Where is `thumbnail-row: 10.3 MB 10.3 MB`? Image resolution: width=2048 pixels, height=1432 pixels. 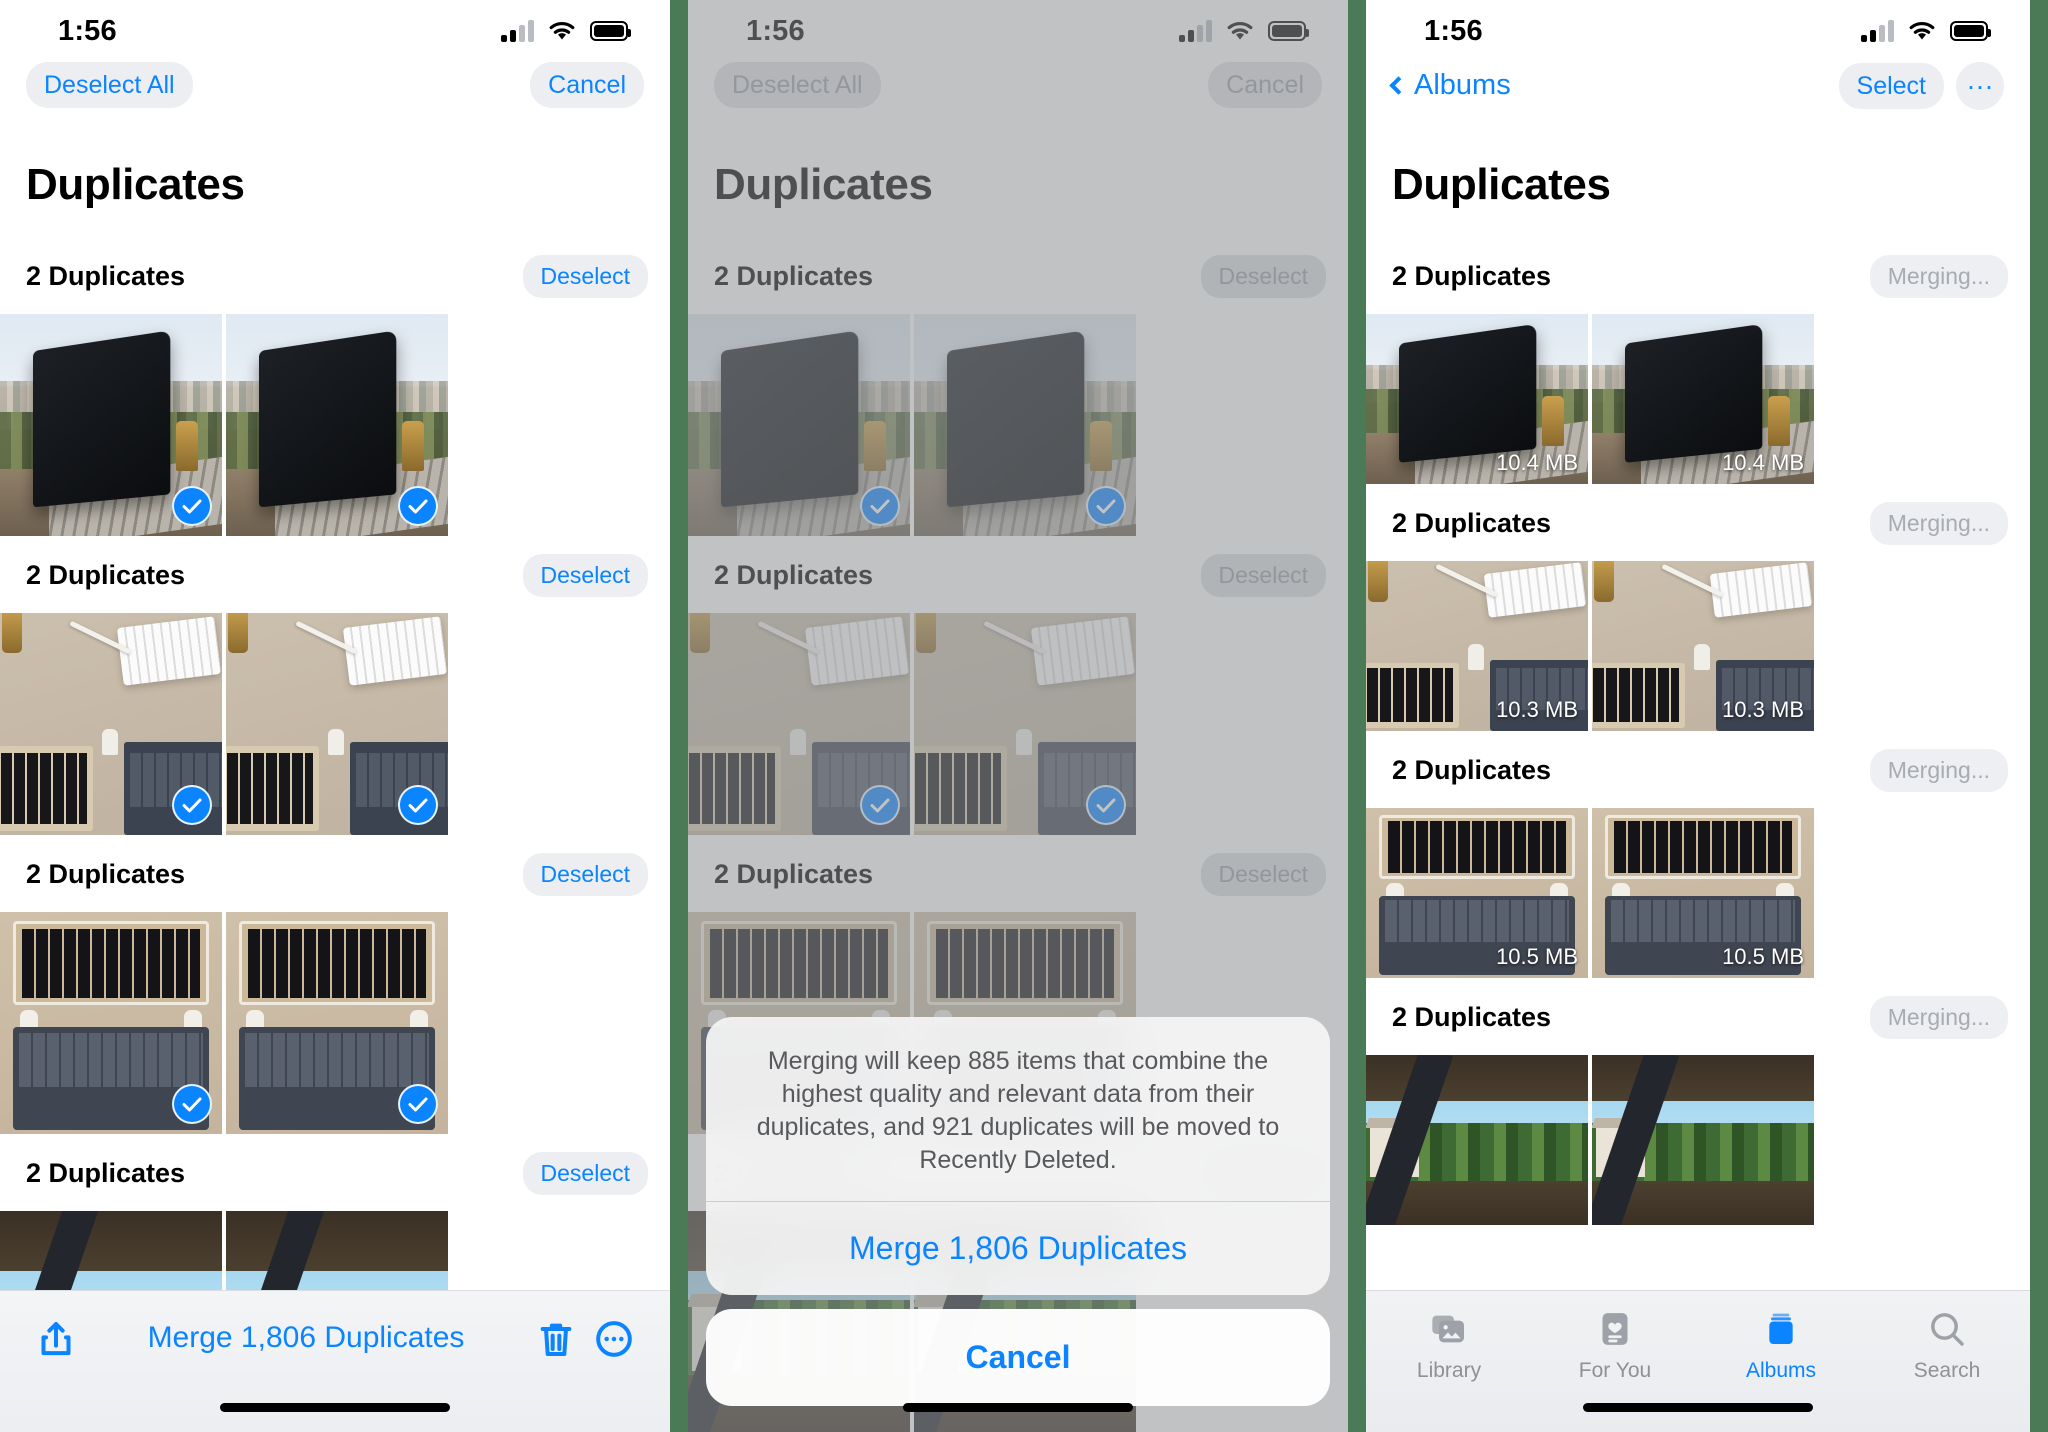 thumbnail-row: 10.3 MB 10.3 MB is located at coordinates (1698, 646).